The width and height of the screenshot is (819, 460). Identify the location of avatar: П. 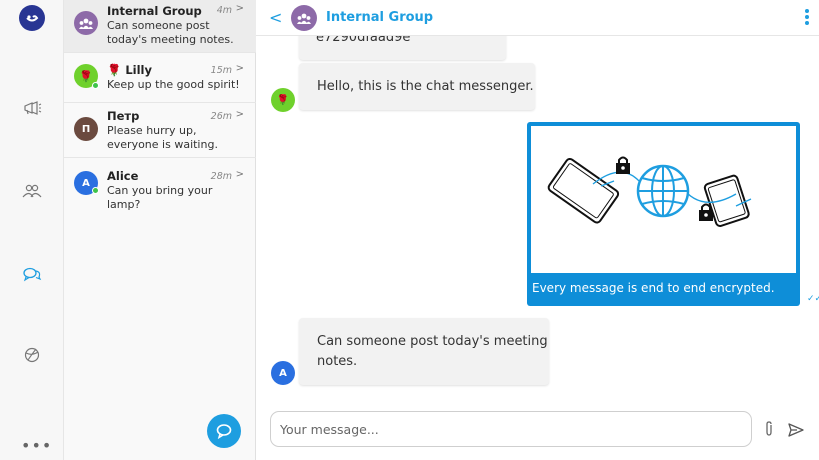
(86, 129).